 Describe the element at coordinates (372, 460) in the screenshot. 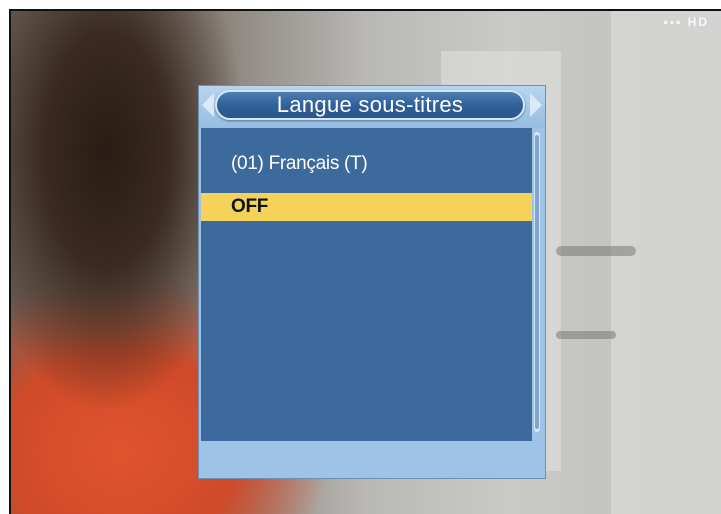

I see `dialog-footer` at that location.